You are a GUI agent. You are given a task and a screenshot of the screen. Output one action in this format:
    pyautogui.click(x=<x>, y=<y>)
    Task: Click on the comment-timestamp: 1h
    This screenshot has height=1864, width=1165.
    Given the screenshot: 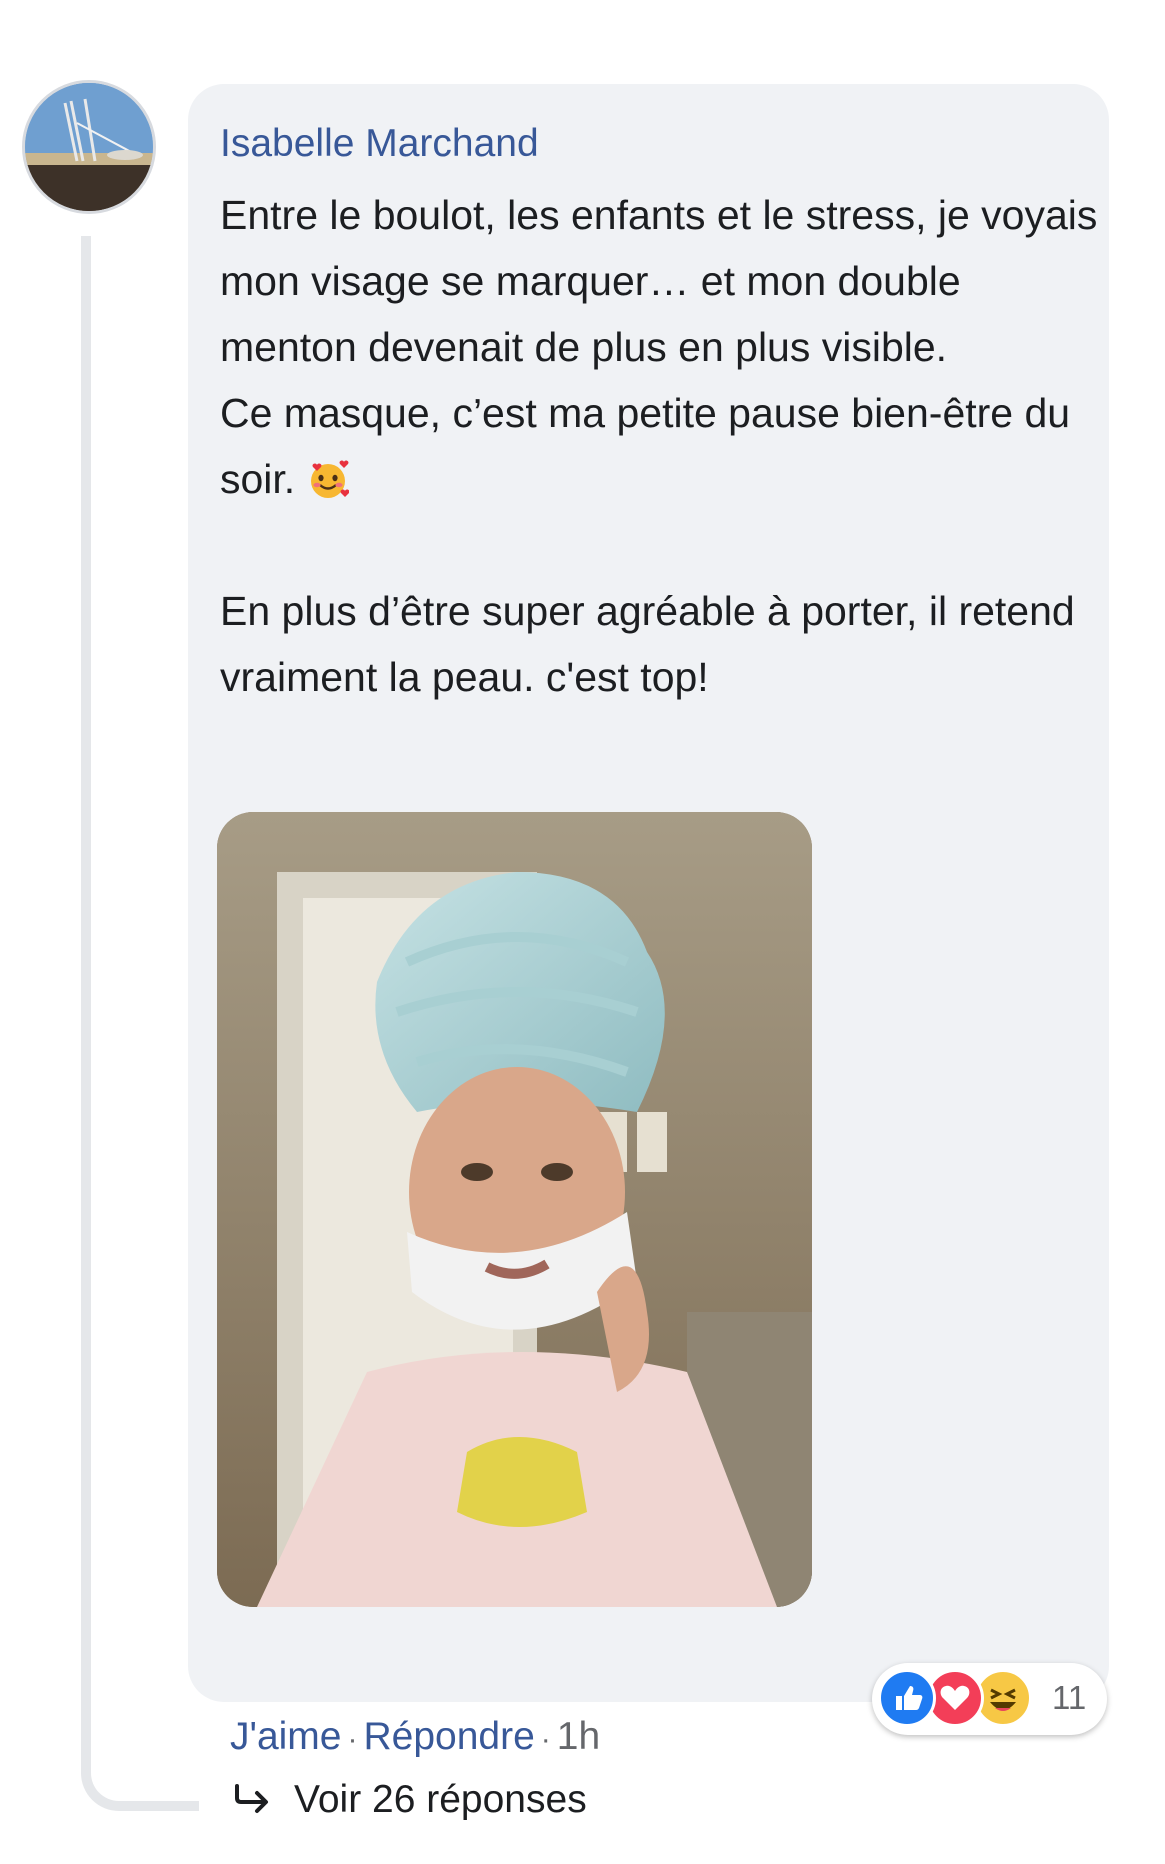 What is the action you would take?
    pyautogui.click(x=578, y=1736)
    